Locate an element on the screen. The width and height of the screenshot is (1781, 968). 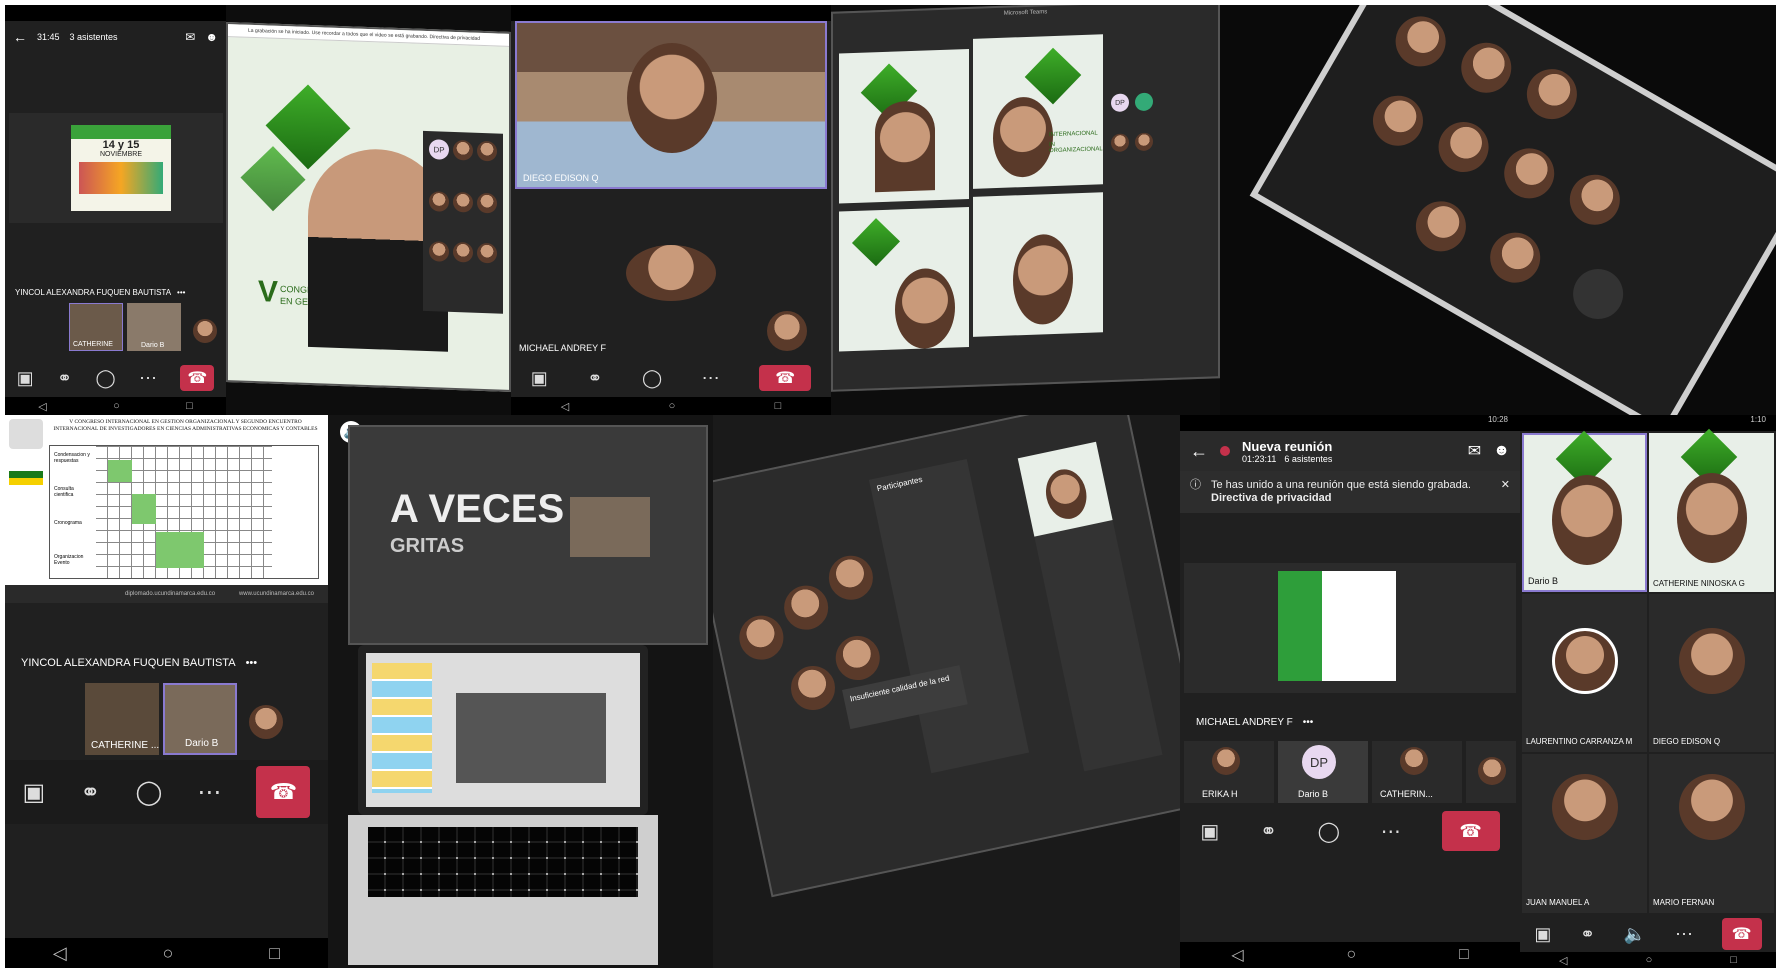
info-icon: ⓘ is located at coordinates (1195, 485).